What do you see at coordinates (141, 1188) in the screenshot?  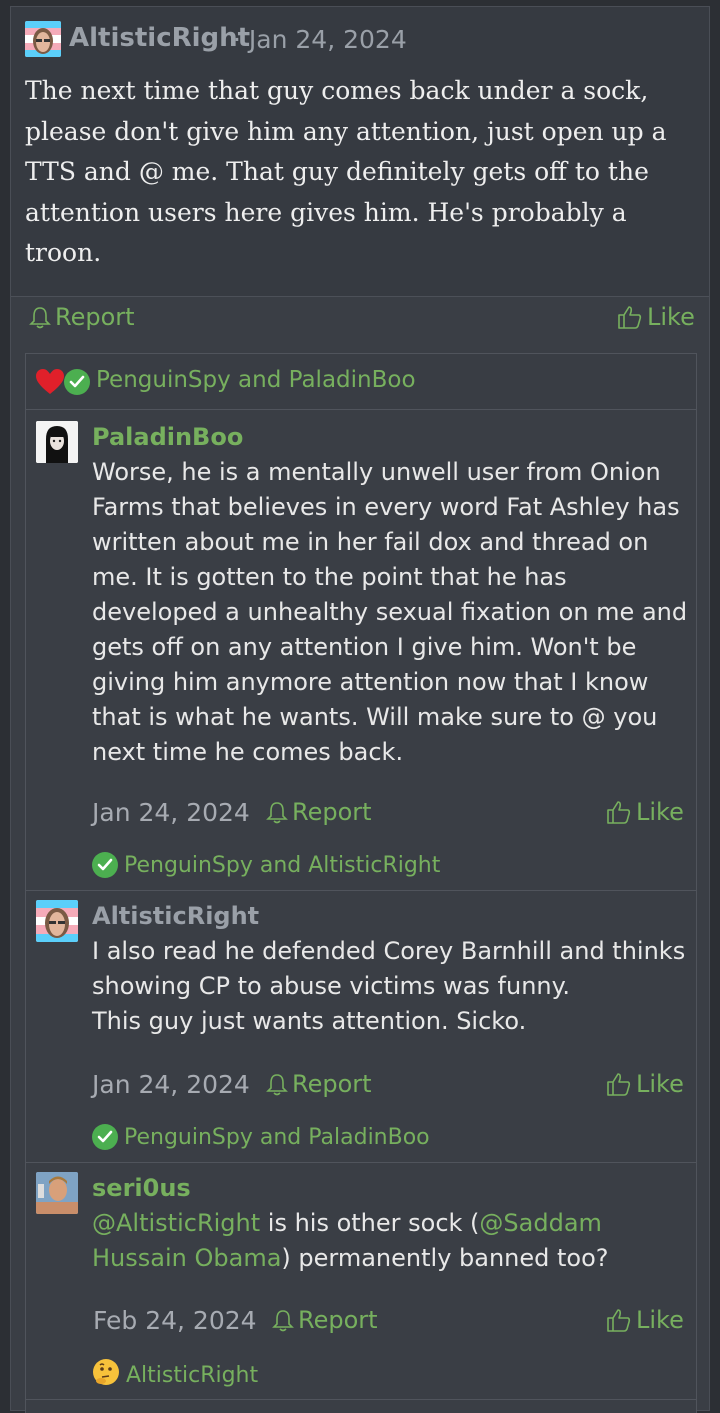 I see `reply-author: seri0us` at bounding box center [141, 1188].